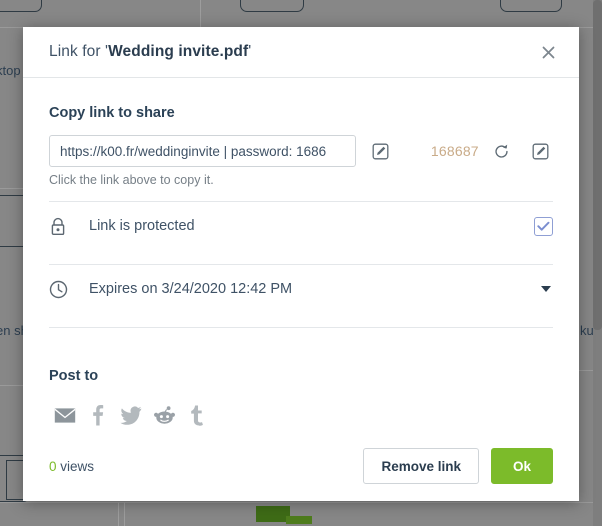  I want to click on option-label-expires: Expires on 3/24/2020 12:42 PM, so click(191, 289).